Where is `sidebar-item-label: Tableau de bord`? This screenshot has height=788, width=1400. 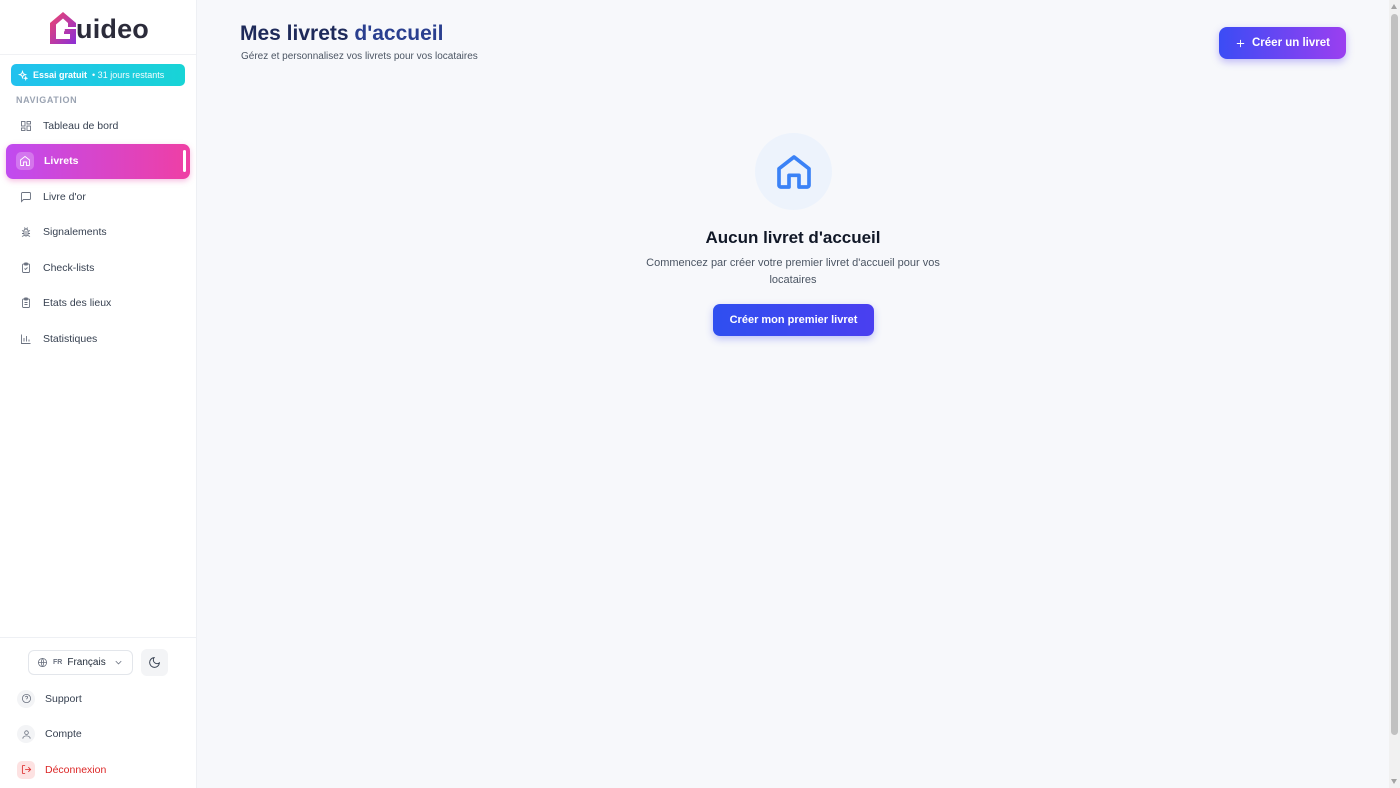 sidebar-item-label: Tableau de bord is located at coordinates (81, 125).